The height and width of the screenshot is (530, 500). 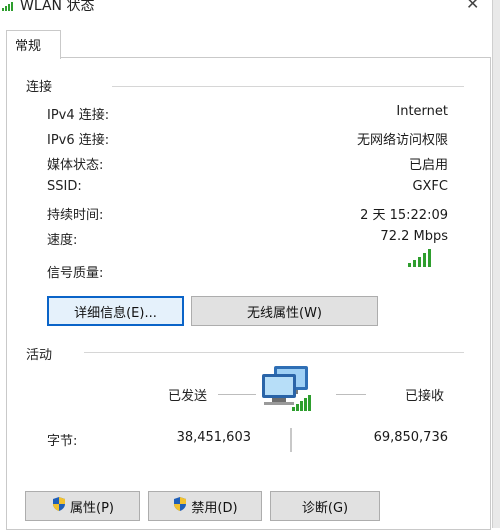 What do you see at coordinates (92, 508) in the screenshot?
I see `properties-label: 属性(P)` at bounding box center [92, 508].